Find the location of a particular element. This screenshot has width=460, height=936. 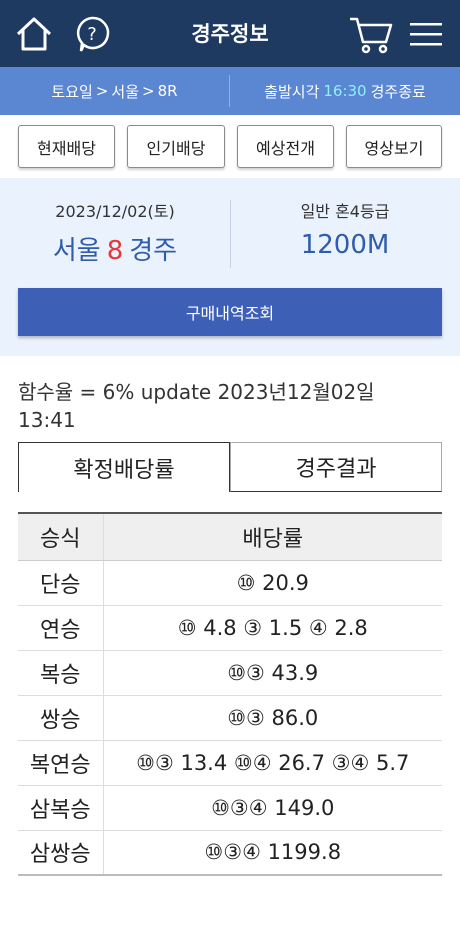

bet-type: 단승 is located at coordinates (61, 583).